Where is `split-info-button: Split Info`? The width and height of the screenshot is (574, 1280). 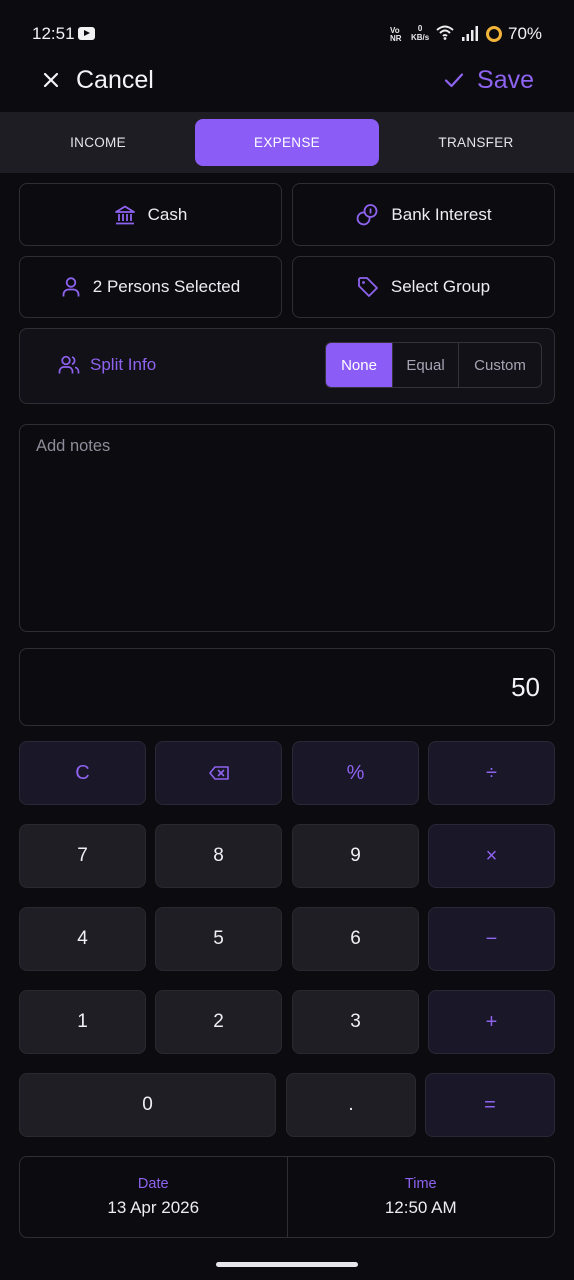
split-info-button: Split Info is located at coordinates (107, 365).